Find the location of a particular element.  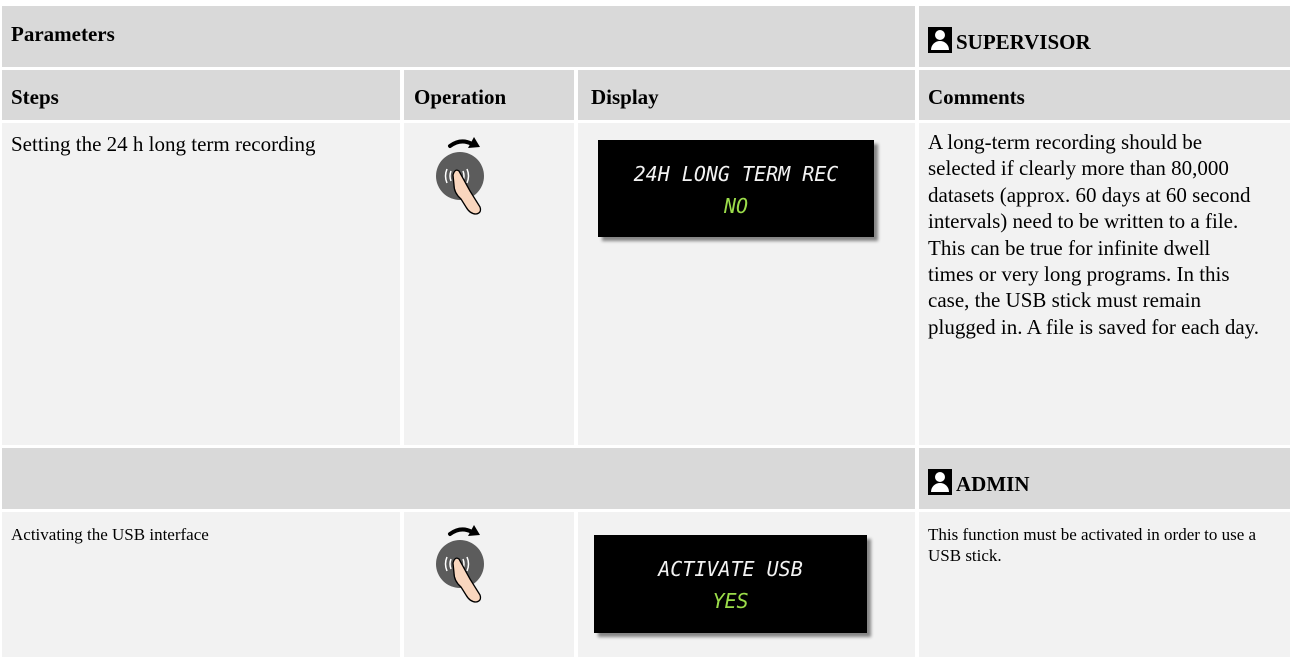

lcd-line-label: ACTIVATE USB is located at coordinates (730, 569).